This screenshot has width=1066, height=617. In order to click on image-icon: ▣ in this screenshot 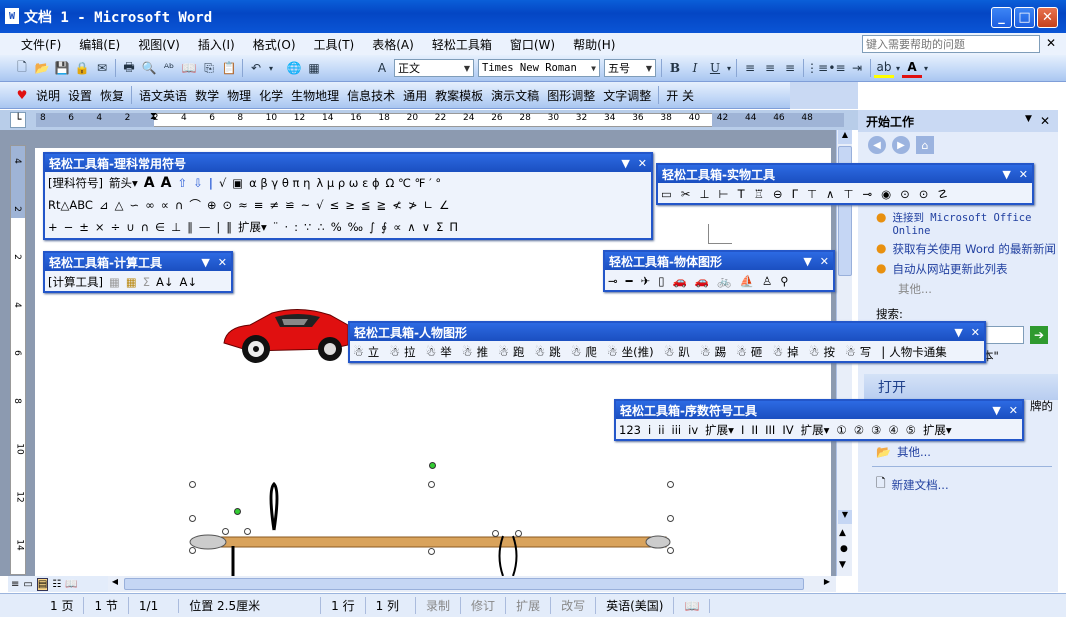, I will do `click(237, 183)`.